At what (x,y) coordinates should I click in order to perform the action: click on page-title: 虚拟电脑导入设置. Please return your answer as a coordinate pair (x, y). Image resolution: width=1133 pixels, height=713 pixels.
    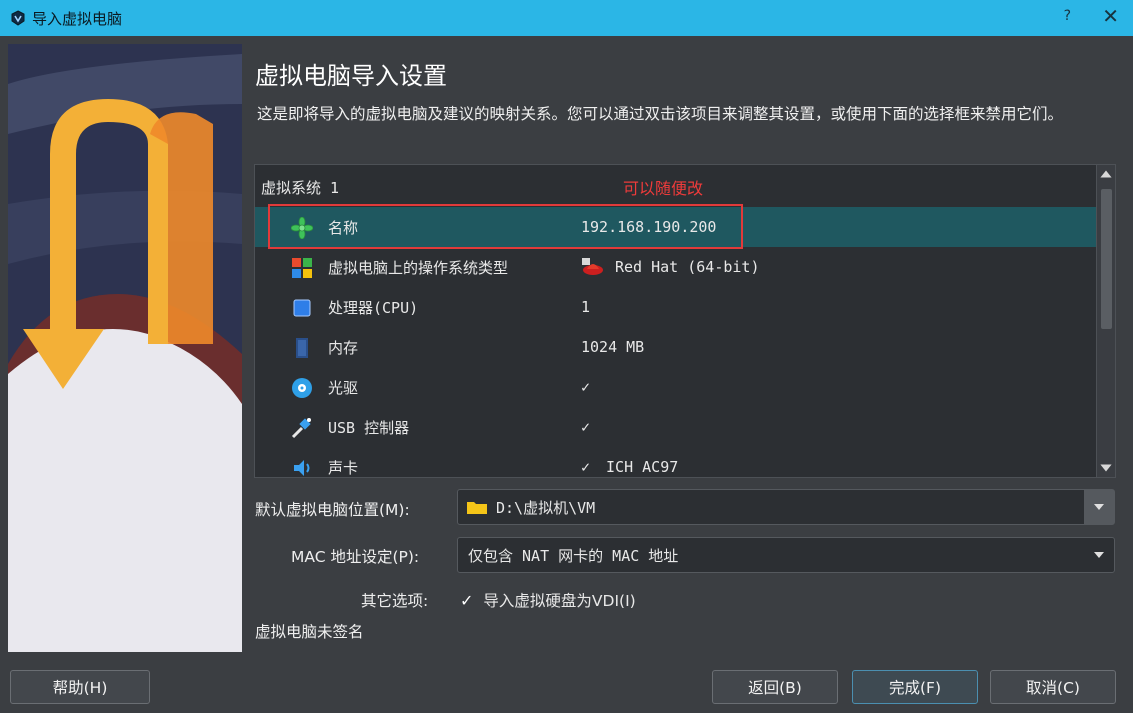
    Looking at the image, I should click on (351, 76).